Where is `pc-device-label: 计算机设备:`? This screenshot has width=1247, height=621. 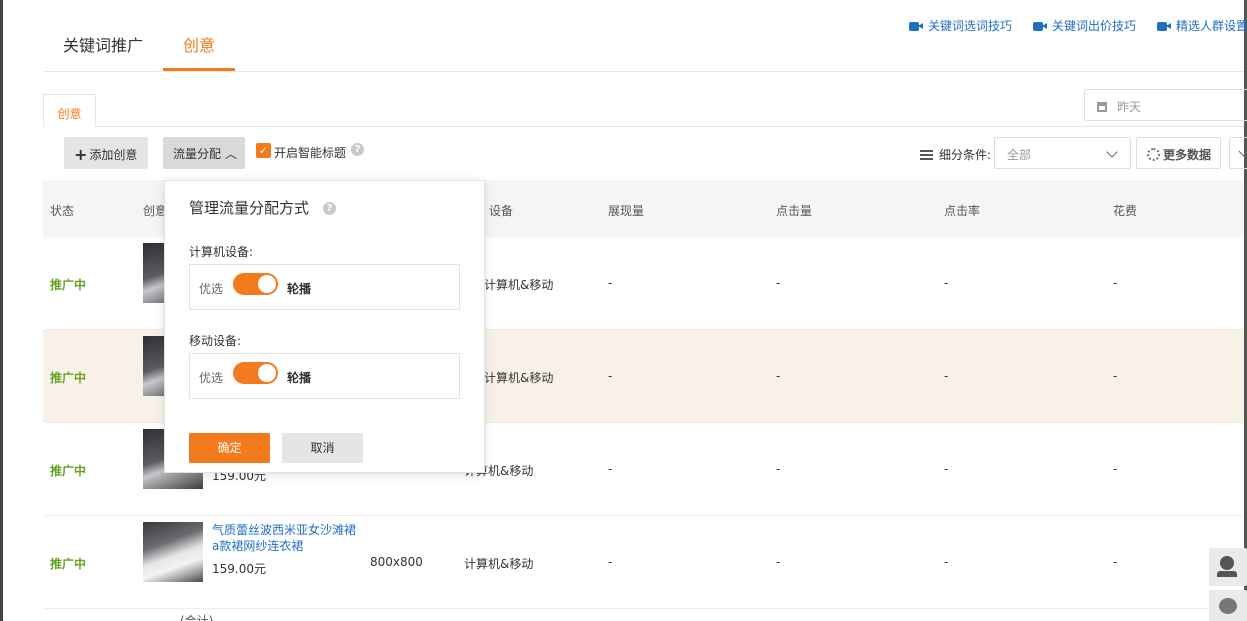
pc-device-label: 计算机设备: is located at coordinates (221, 252).